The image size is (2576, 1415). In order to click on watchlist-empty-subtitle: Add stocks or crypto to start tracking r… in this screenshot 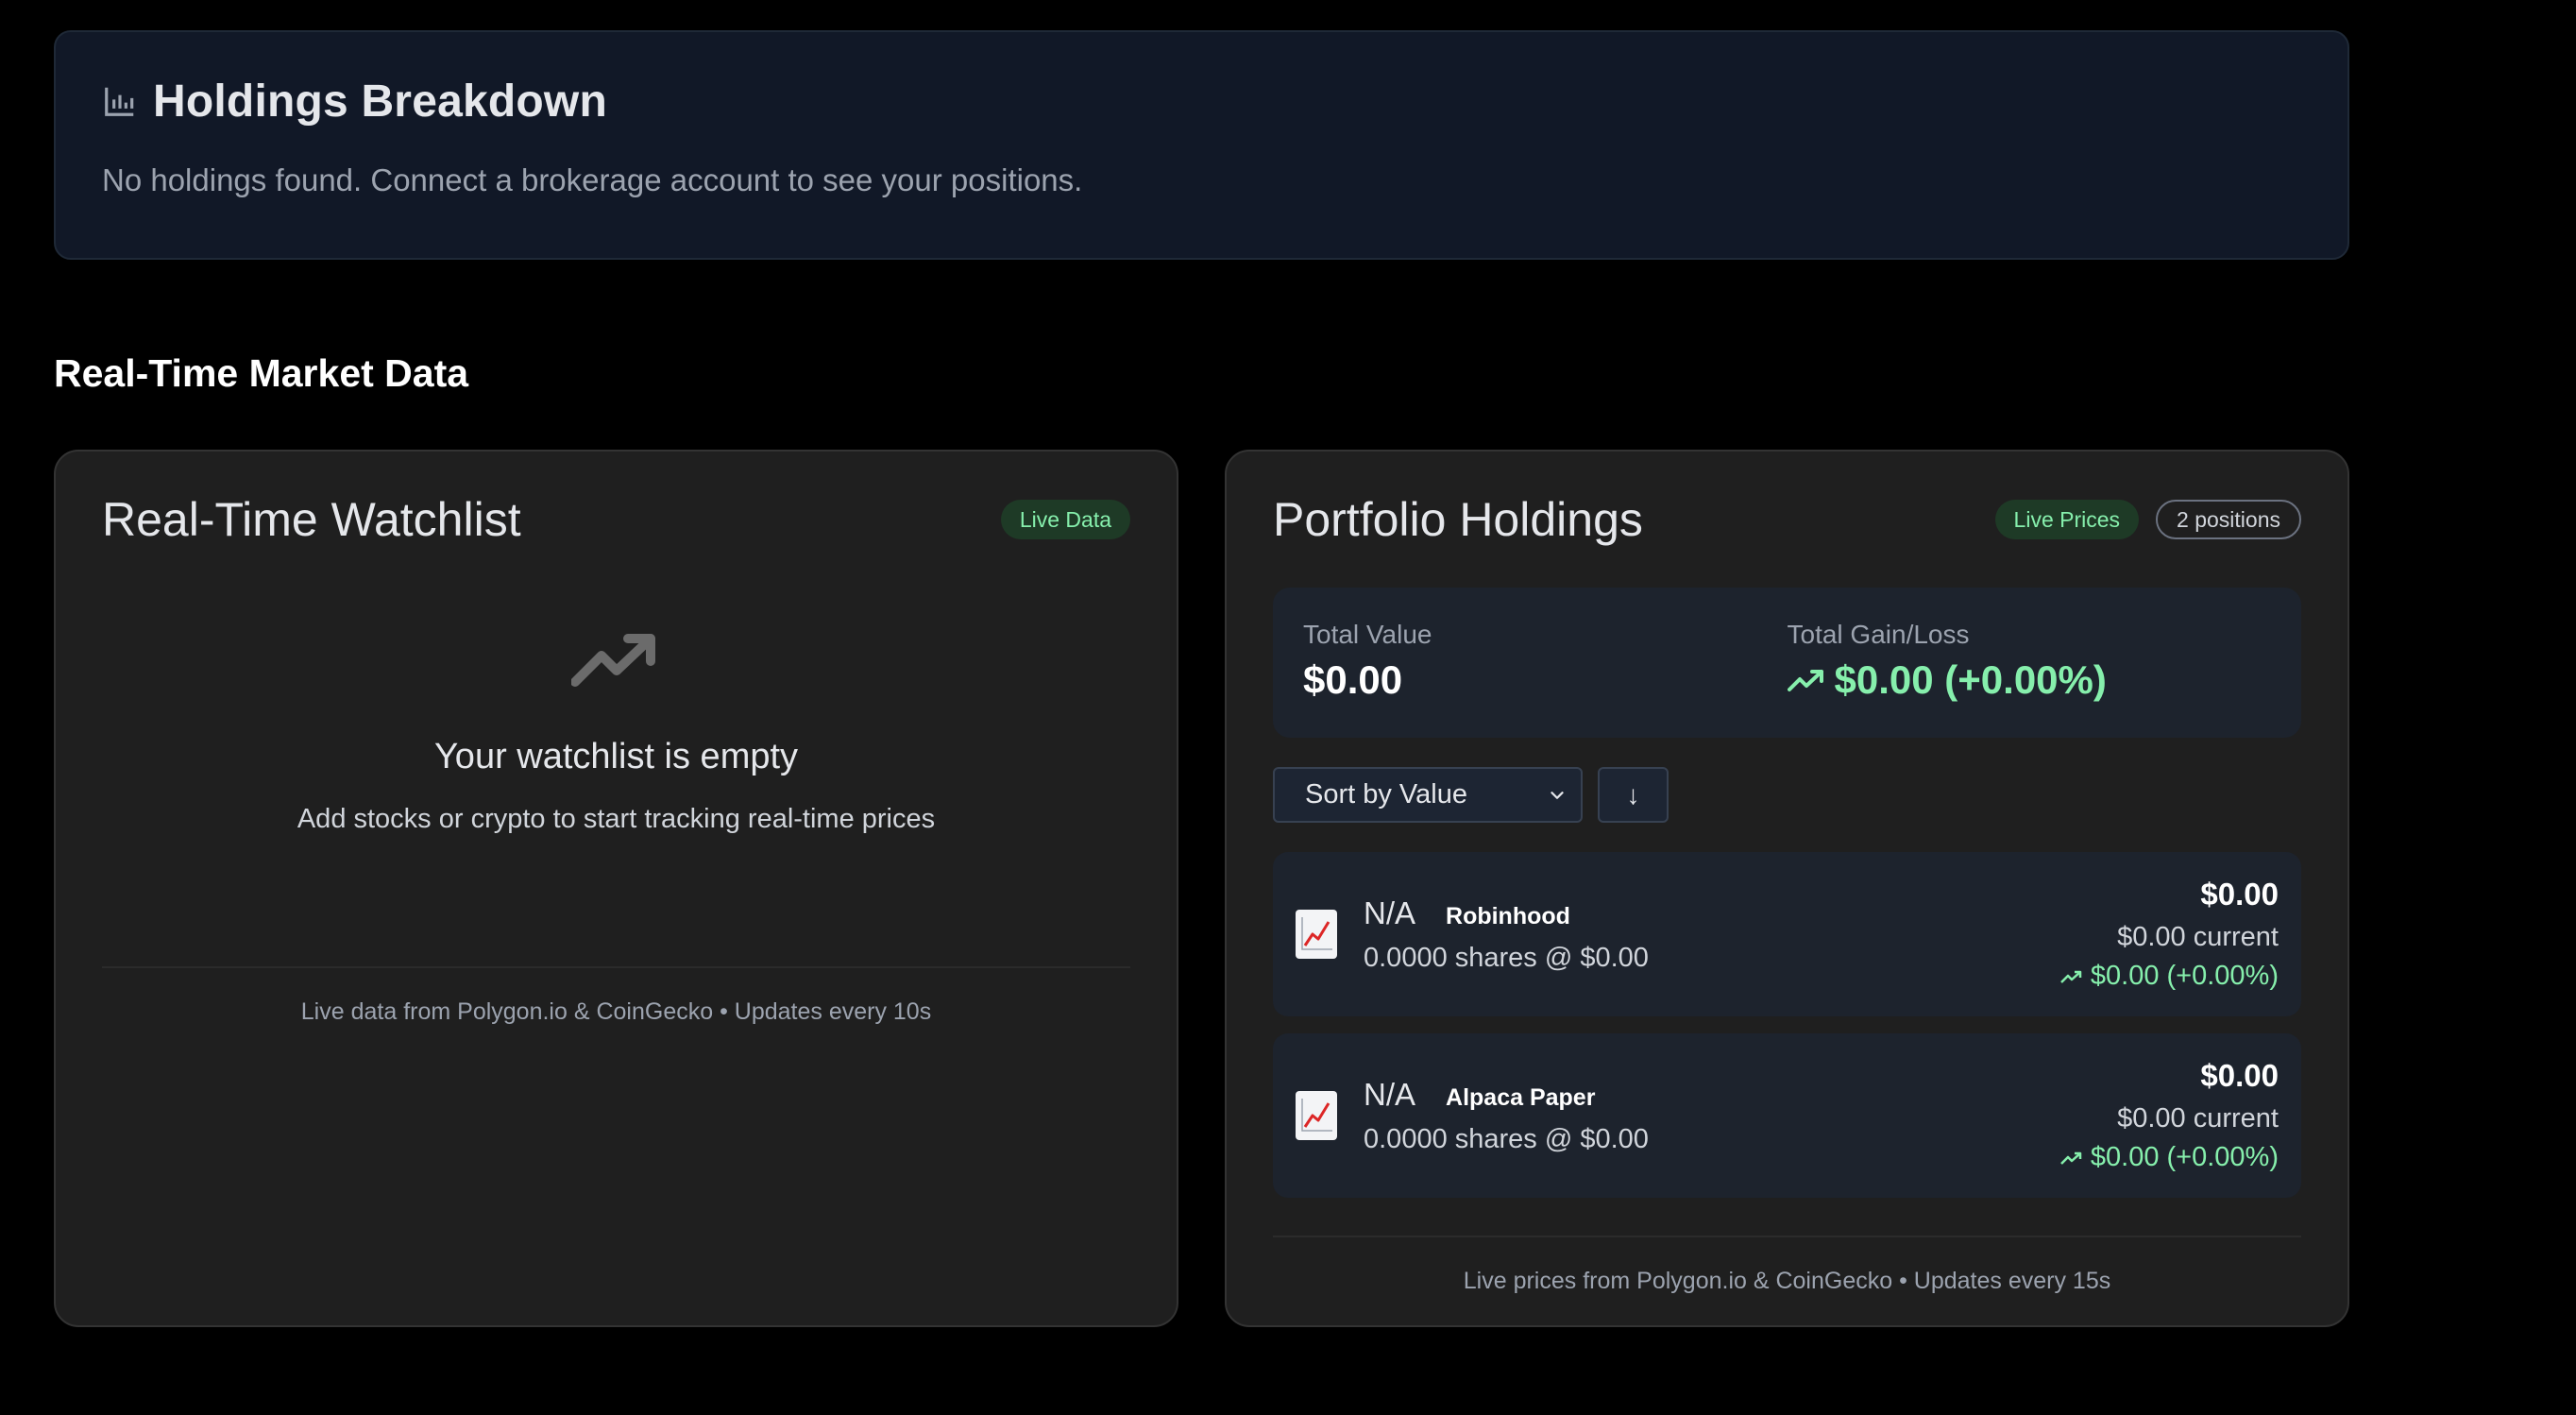, I will do `click(616, 819)`.